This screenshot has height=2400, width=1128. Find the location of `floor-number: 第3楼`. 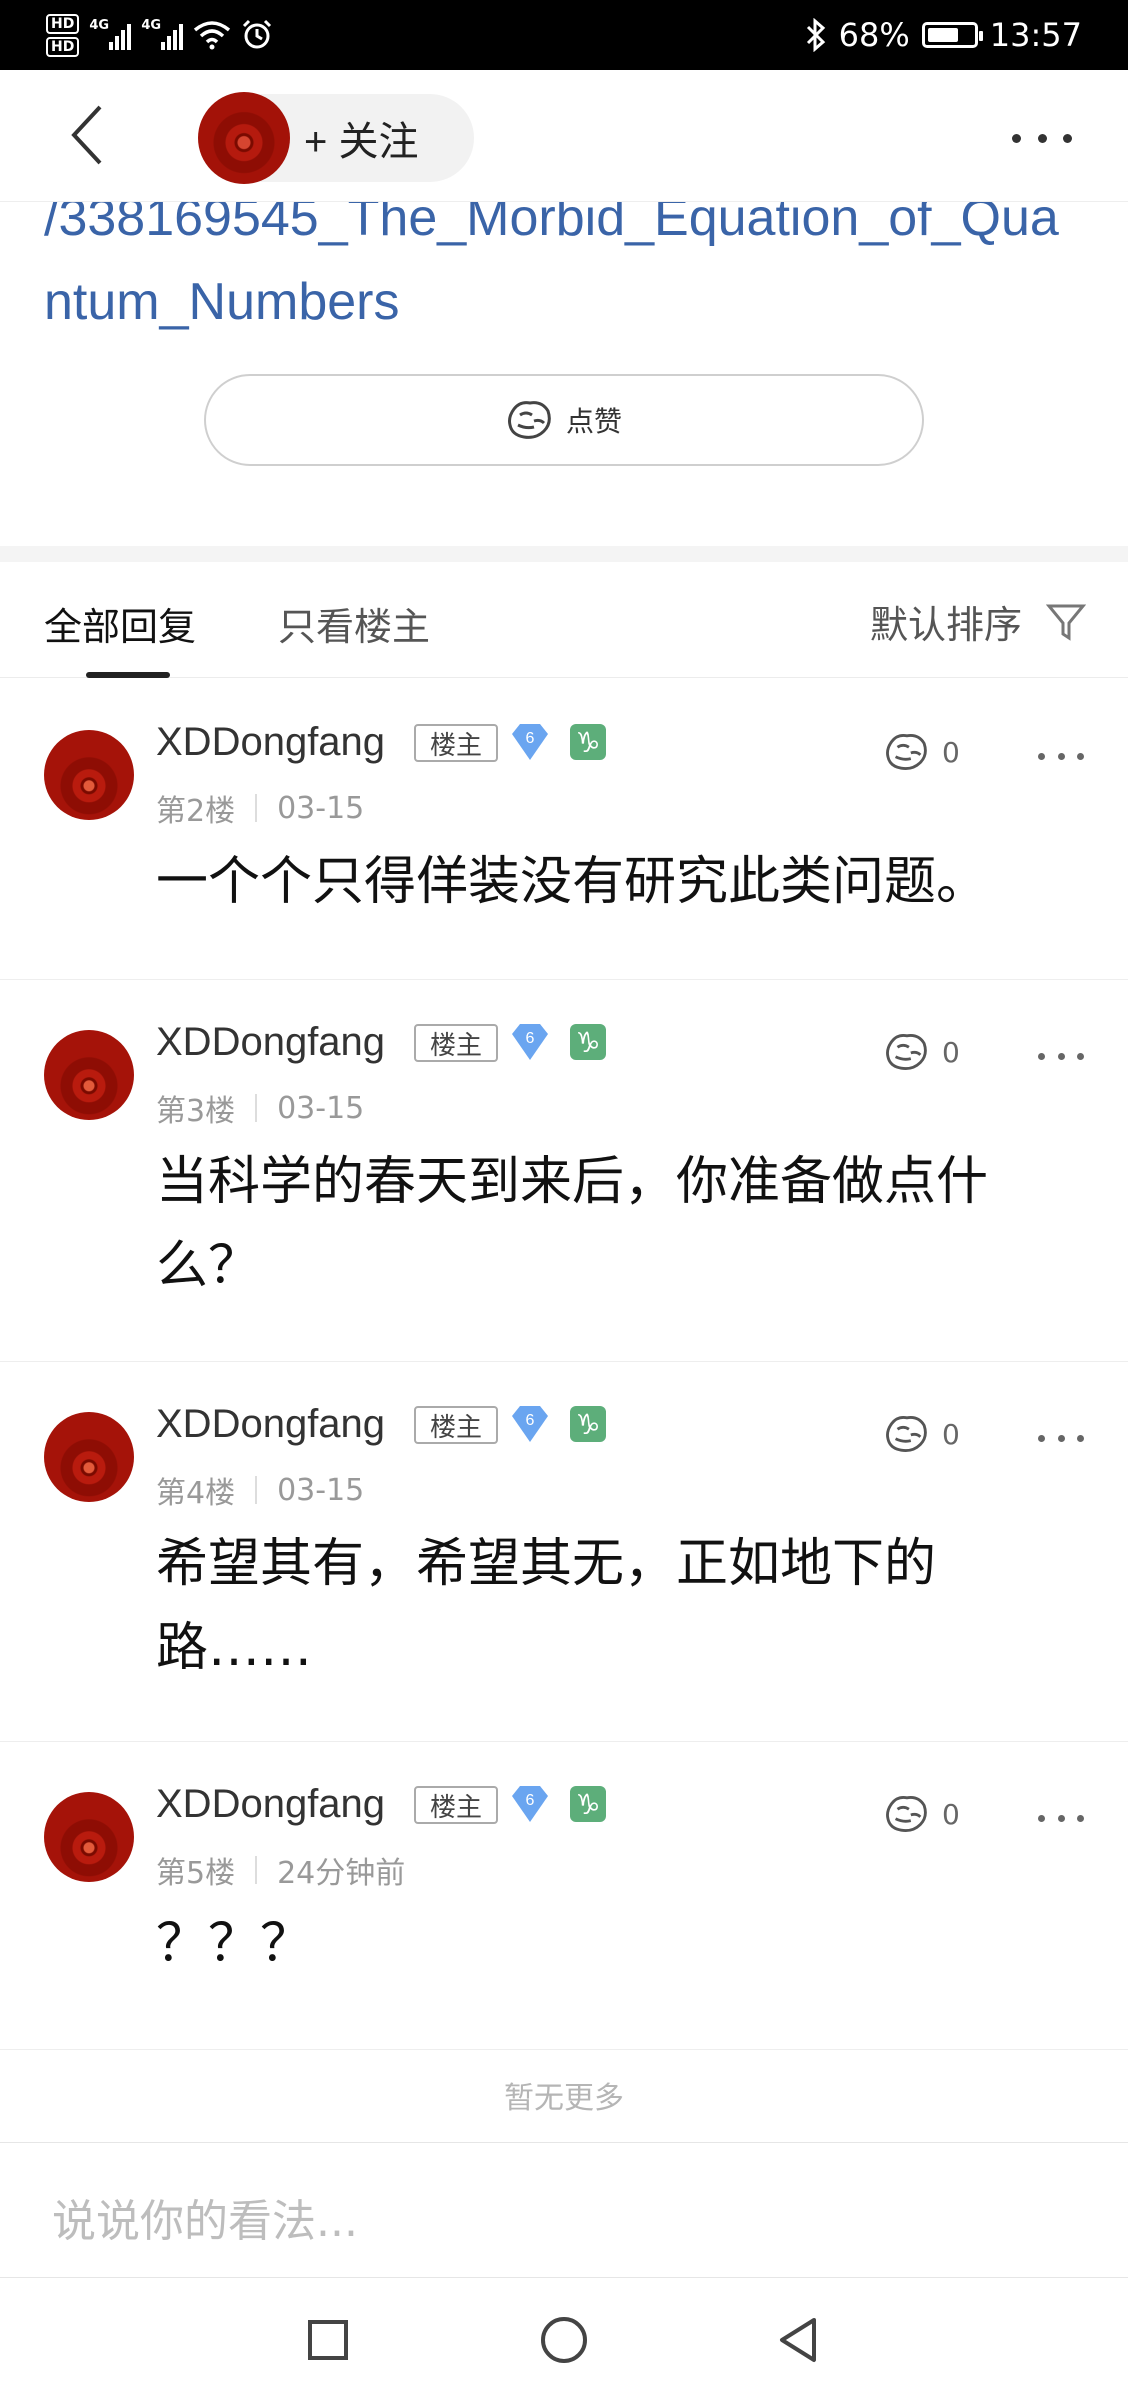

floor-number: 第3楼 is located at coordinates (196, 1111).